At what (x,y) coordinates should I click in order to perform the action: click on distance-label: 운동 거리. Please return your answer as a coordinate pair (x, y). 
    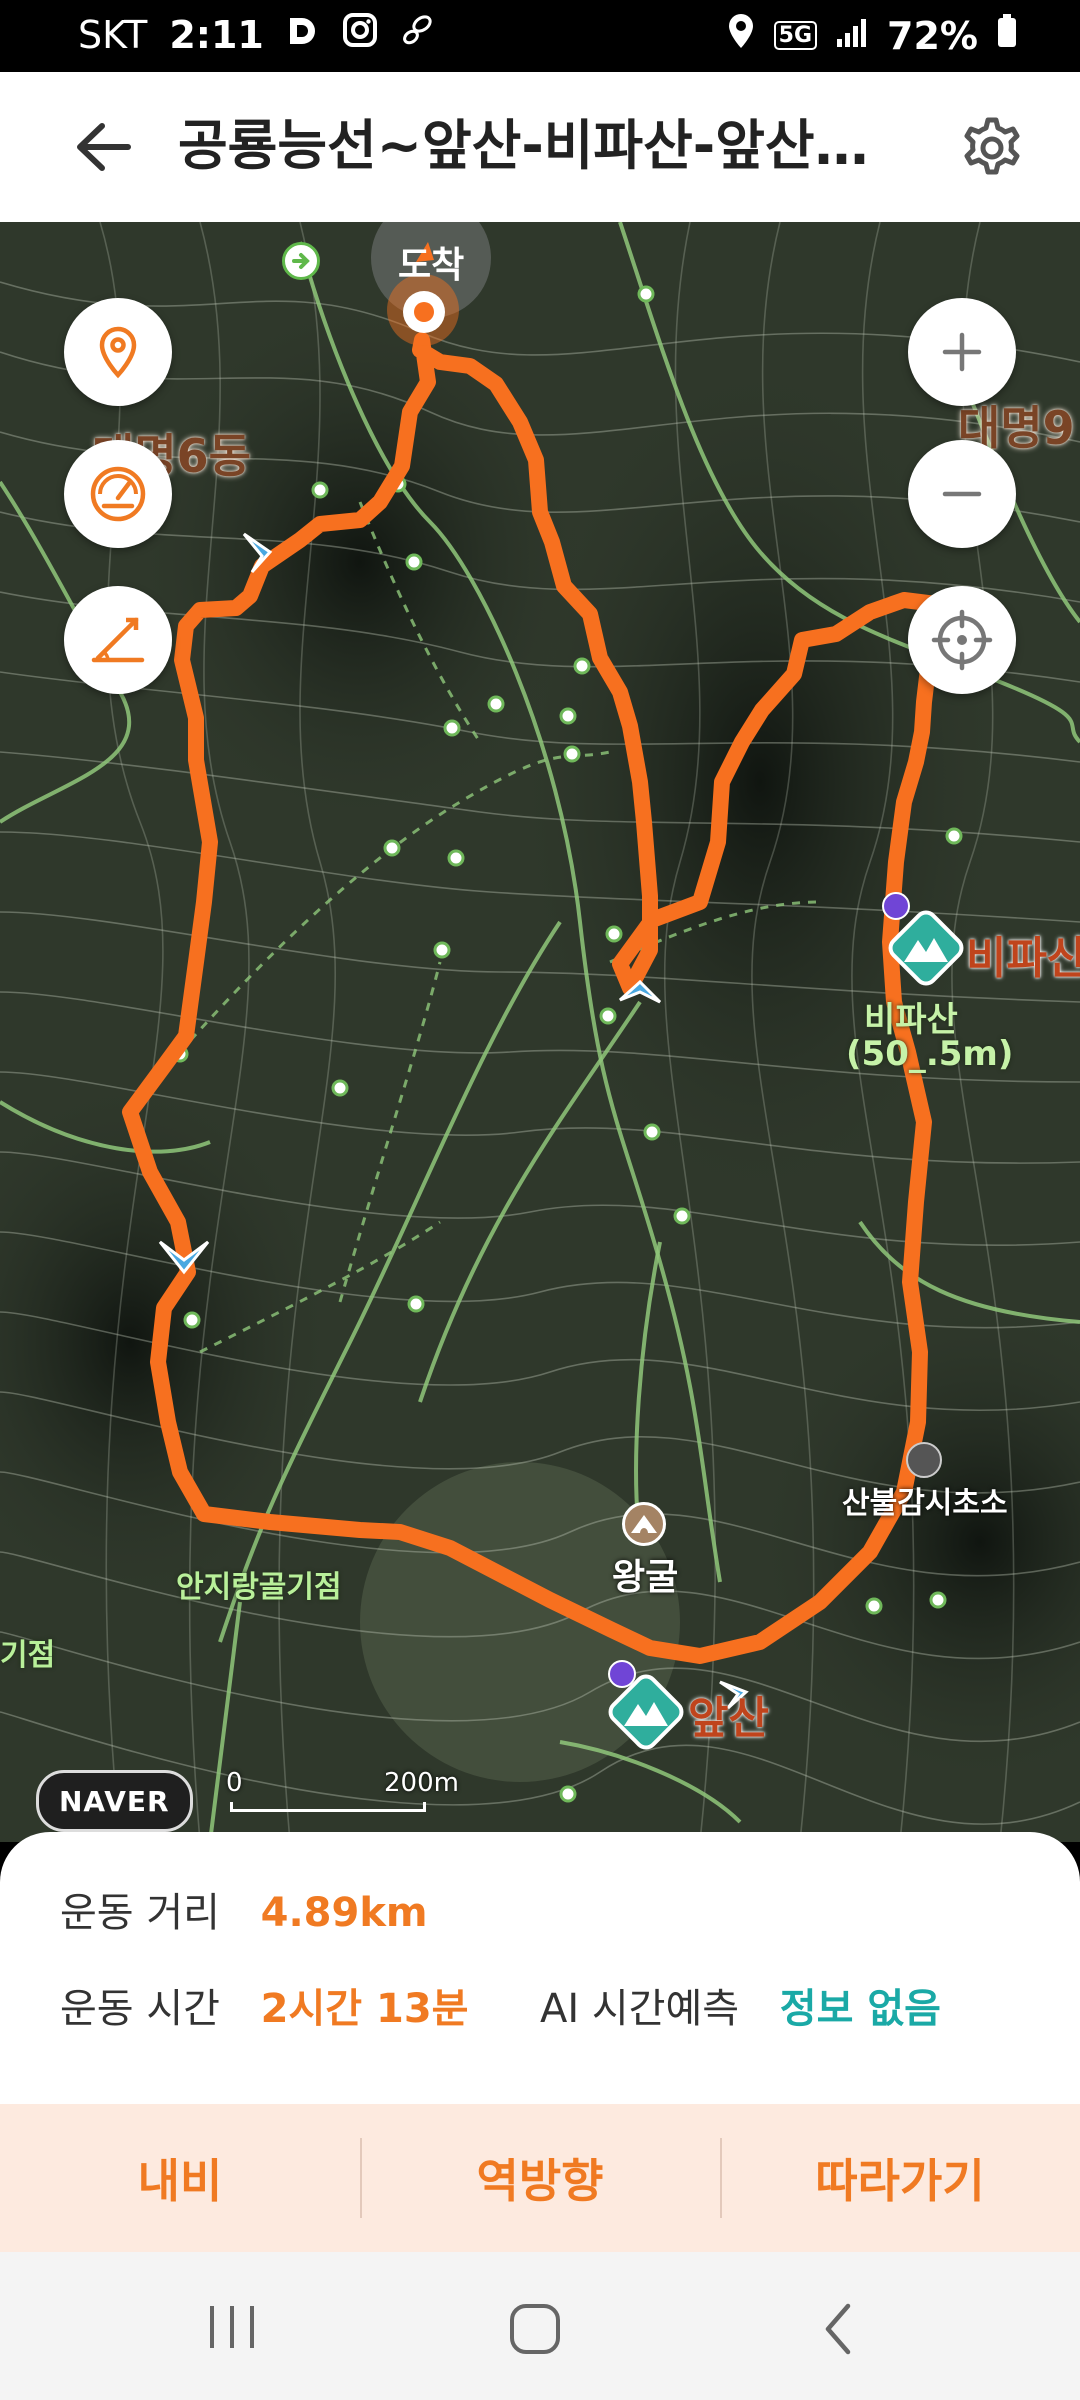
    Looking at the image, I should click on (140, 1913).